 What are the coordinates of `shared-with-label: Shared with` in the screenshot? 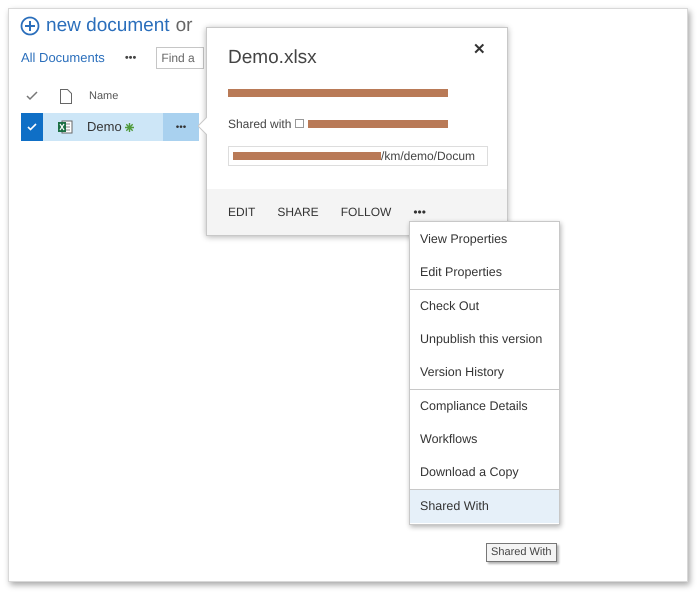 It's located at (260, 124).